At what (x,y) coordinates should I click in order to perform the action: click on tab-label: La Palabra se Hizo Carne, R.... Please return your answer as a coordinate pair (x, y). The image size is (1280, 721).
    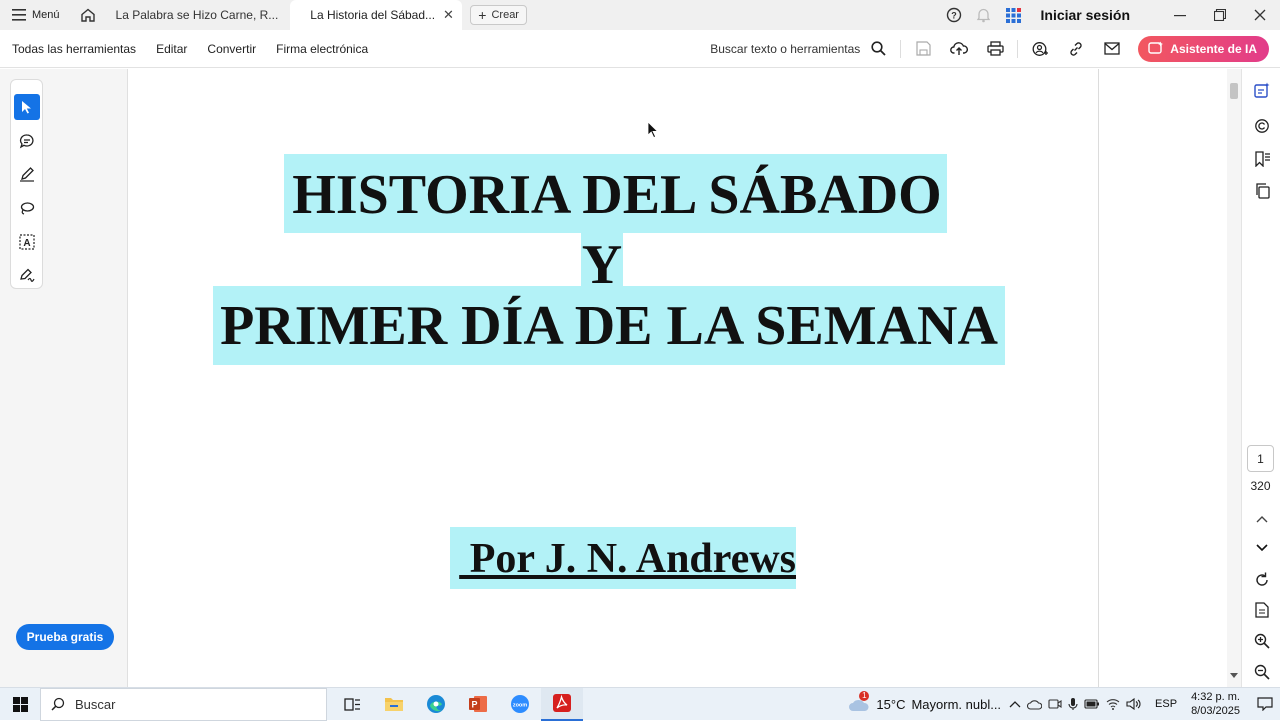
    Looking at the image, I should click on (197, 15).